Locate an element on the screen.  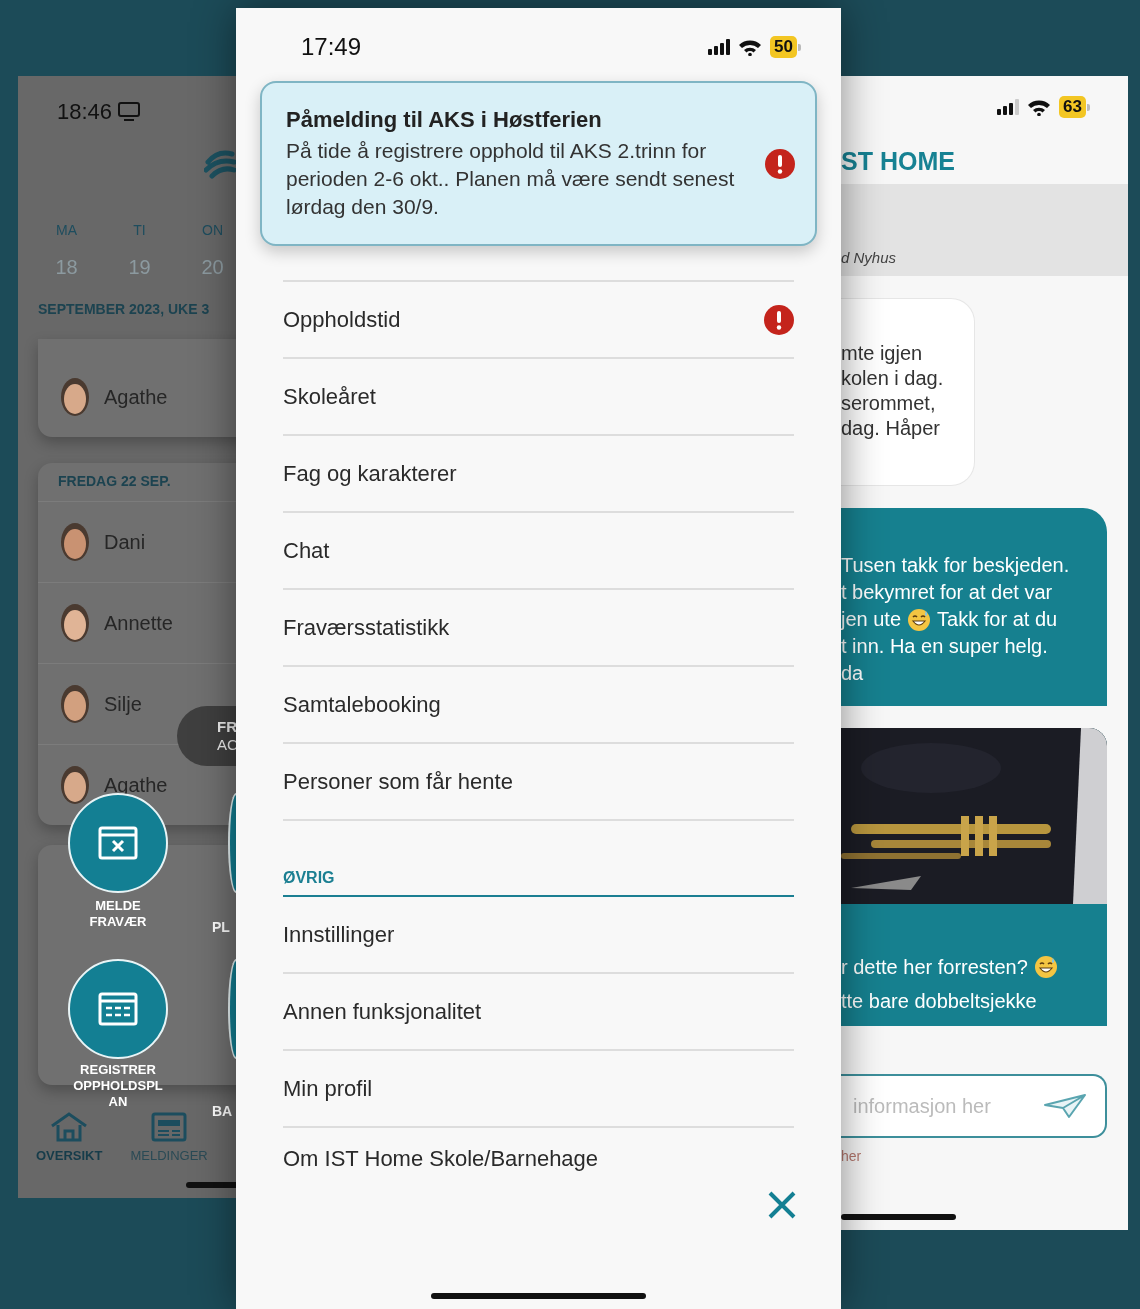
newspaper-icon is located at coordinates (169, 1127).